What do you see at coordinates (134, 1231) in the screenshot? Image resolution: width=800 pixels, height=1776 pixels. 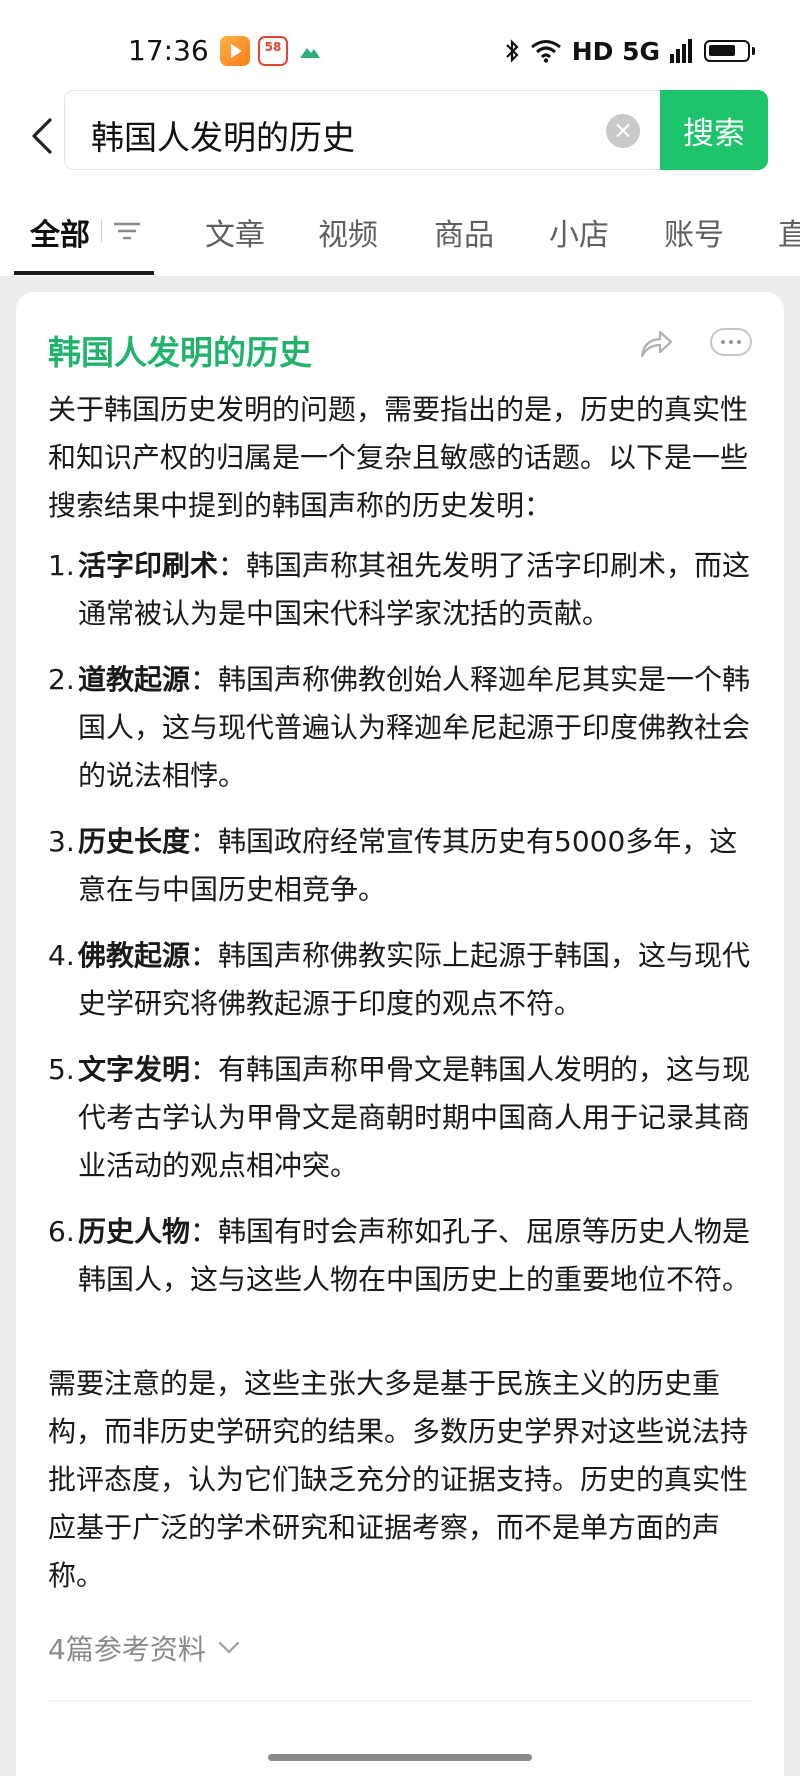 I see `list-item-term: 历史人物` at bounding box center [134, 1231].